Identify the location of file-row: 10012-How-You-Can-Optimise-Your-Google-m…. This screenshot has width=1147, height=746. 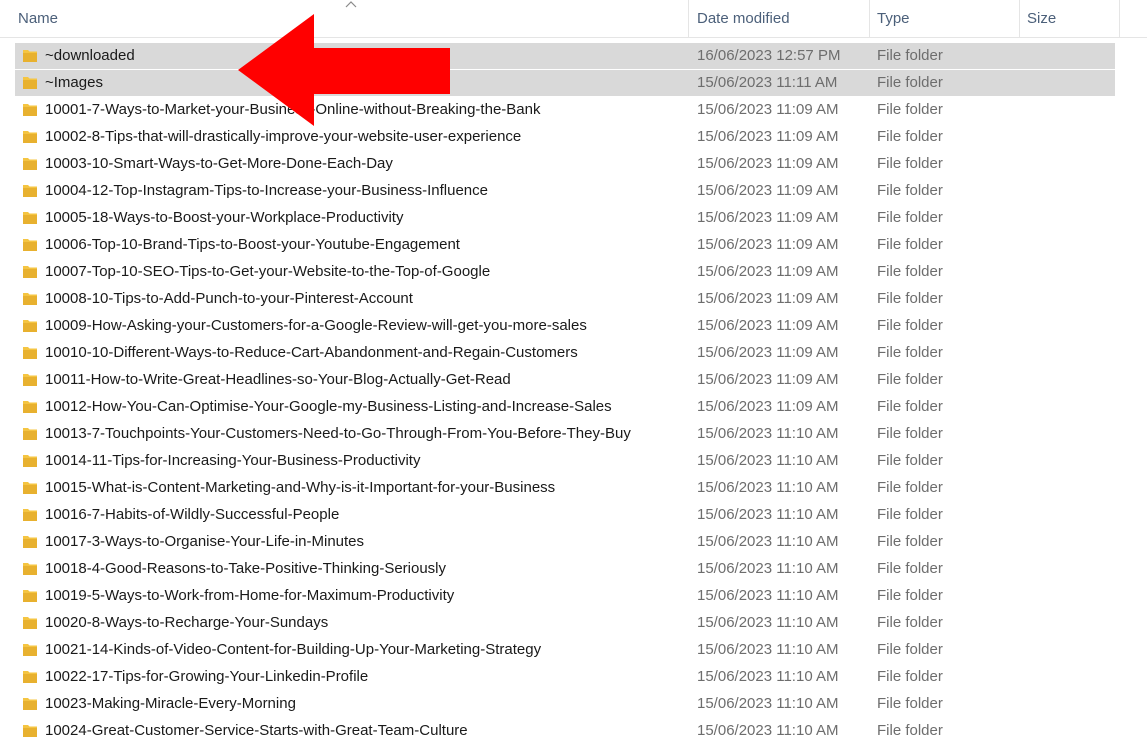
(565, 407).